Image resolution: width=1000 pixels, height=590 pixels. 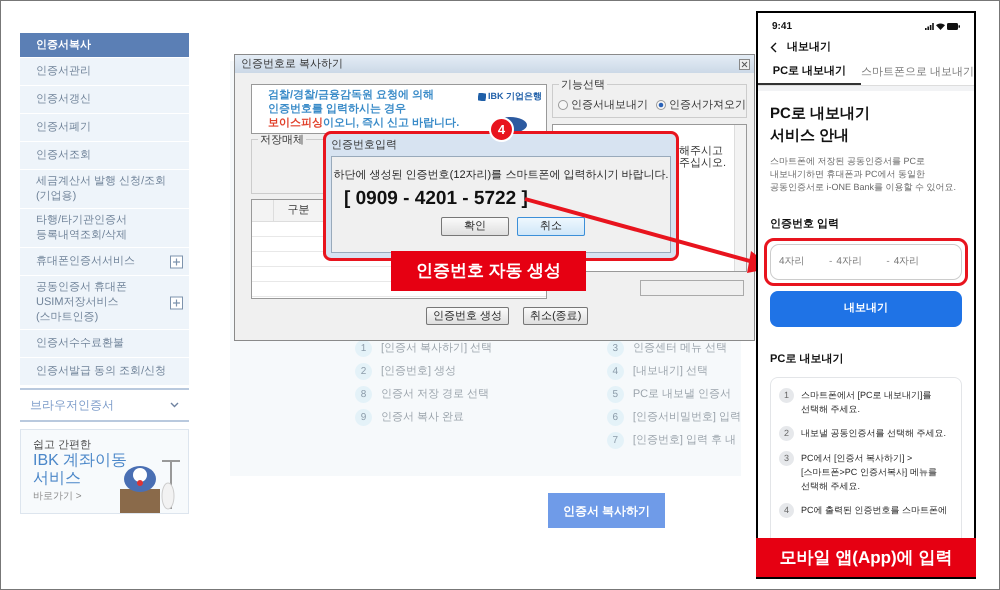 What do you see at coordinates (104, 344) in the screenshot?
I see `sidebar-item: 인증서수수료환불` at bounding box center [104, 344].